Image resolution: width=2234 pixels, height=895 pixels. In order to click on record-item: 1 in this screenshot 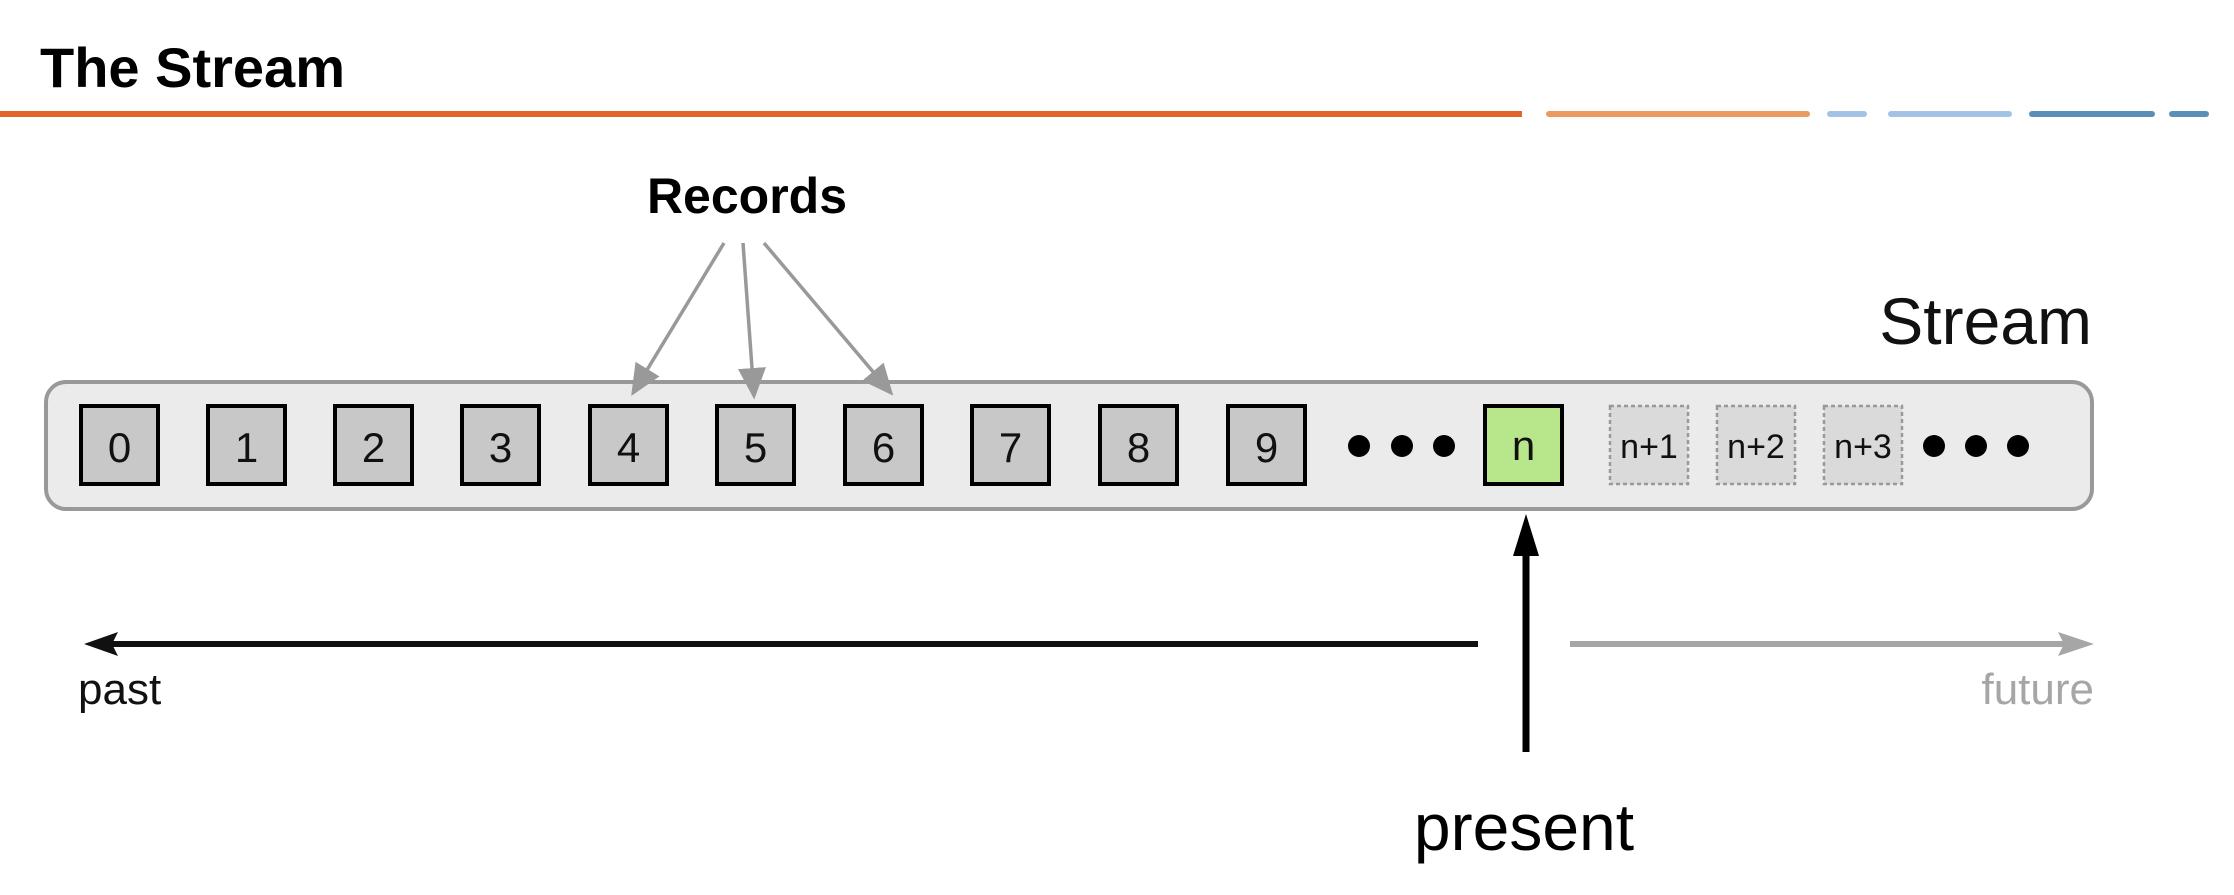, I will do `click(246, 445)`.